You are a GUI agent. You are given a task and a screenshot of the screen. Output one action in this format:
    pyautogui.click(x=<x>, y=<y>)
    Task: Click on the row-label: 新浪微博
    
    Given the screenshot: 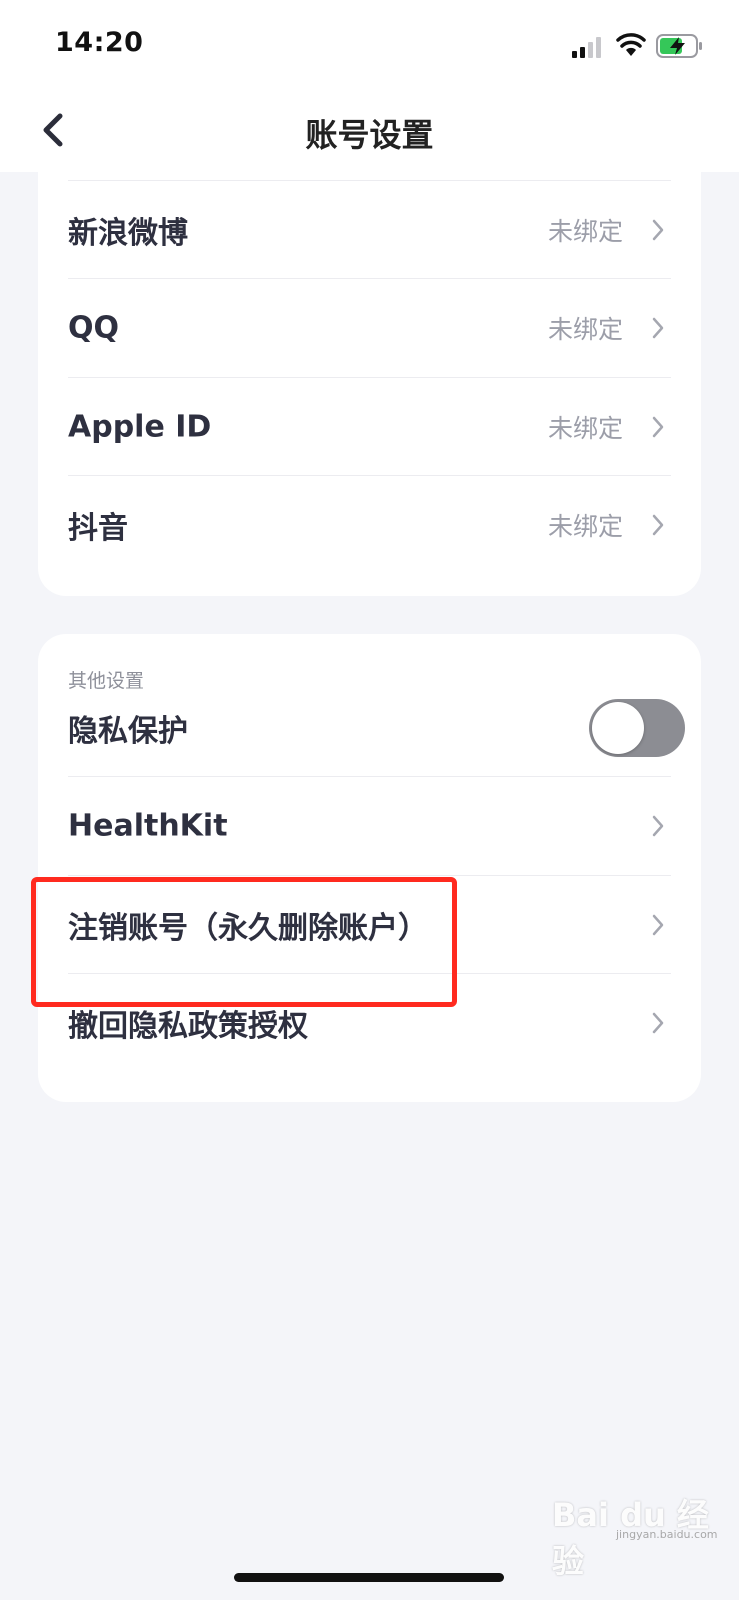 What is the action you would take?
    pyautogui.click(x=128, y=233)
    